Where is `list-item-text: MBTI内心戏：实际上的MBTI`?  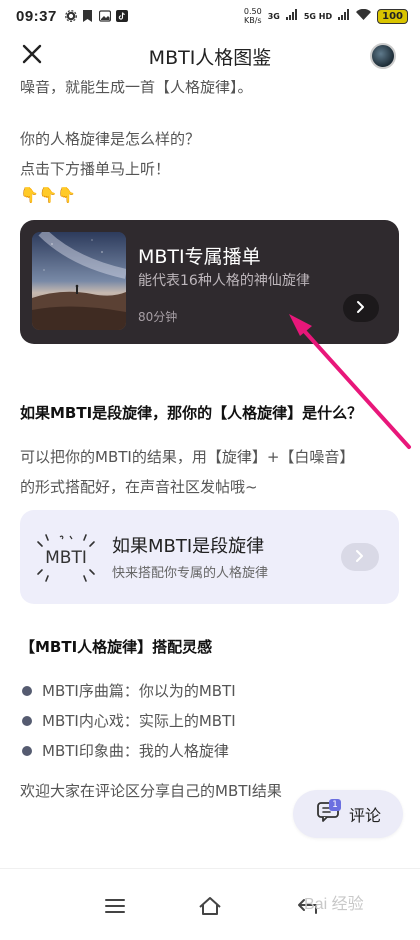
list-item-text: MBTI内心戏：实际上的MBTI is located at coordinates (139, 721).